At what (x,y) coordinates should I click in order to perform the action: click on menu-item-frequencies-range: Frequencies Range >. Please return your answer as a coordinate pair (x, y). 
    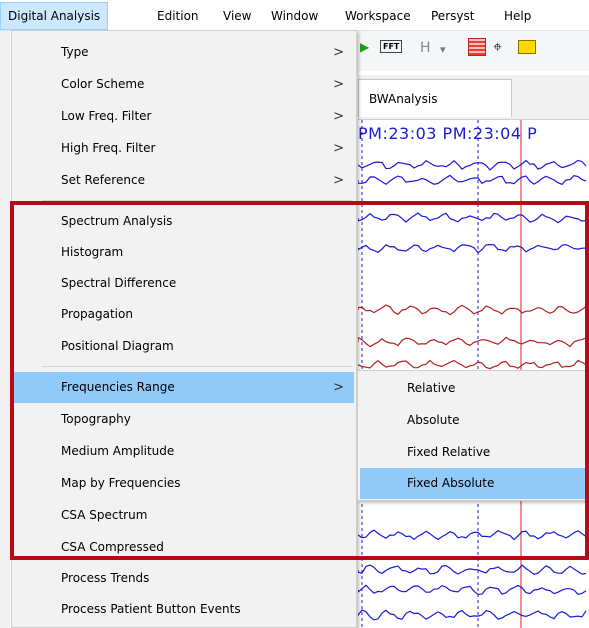
    Looking at the image, I should click on (184, 387).